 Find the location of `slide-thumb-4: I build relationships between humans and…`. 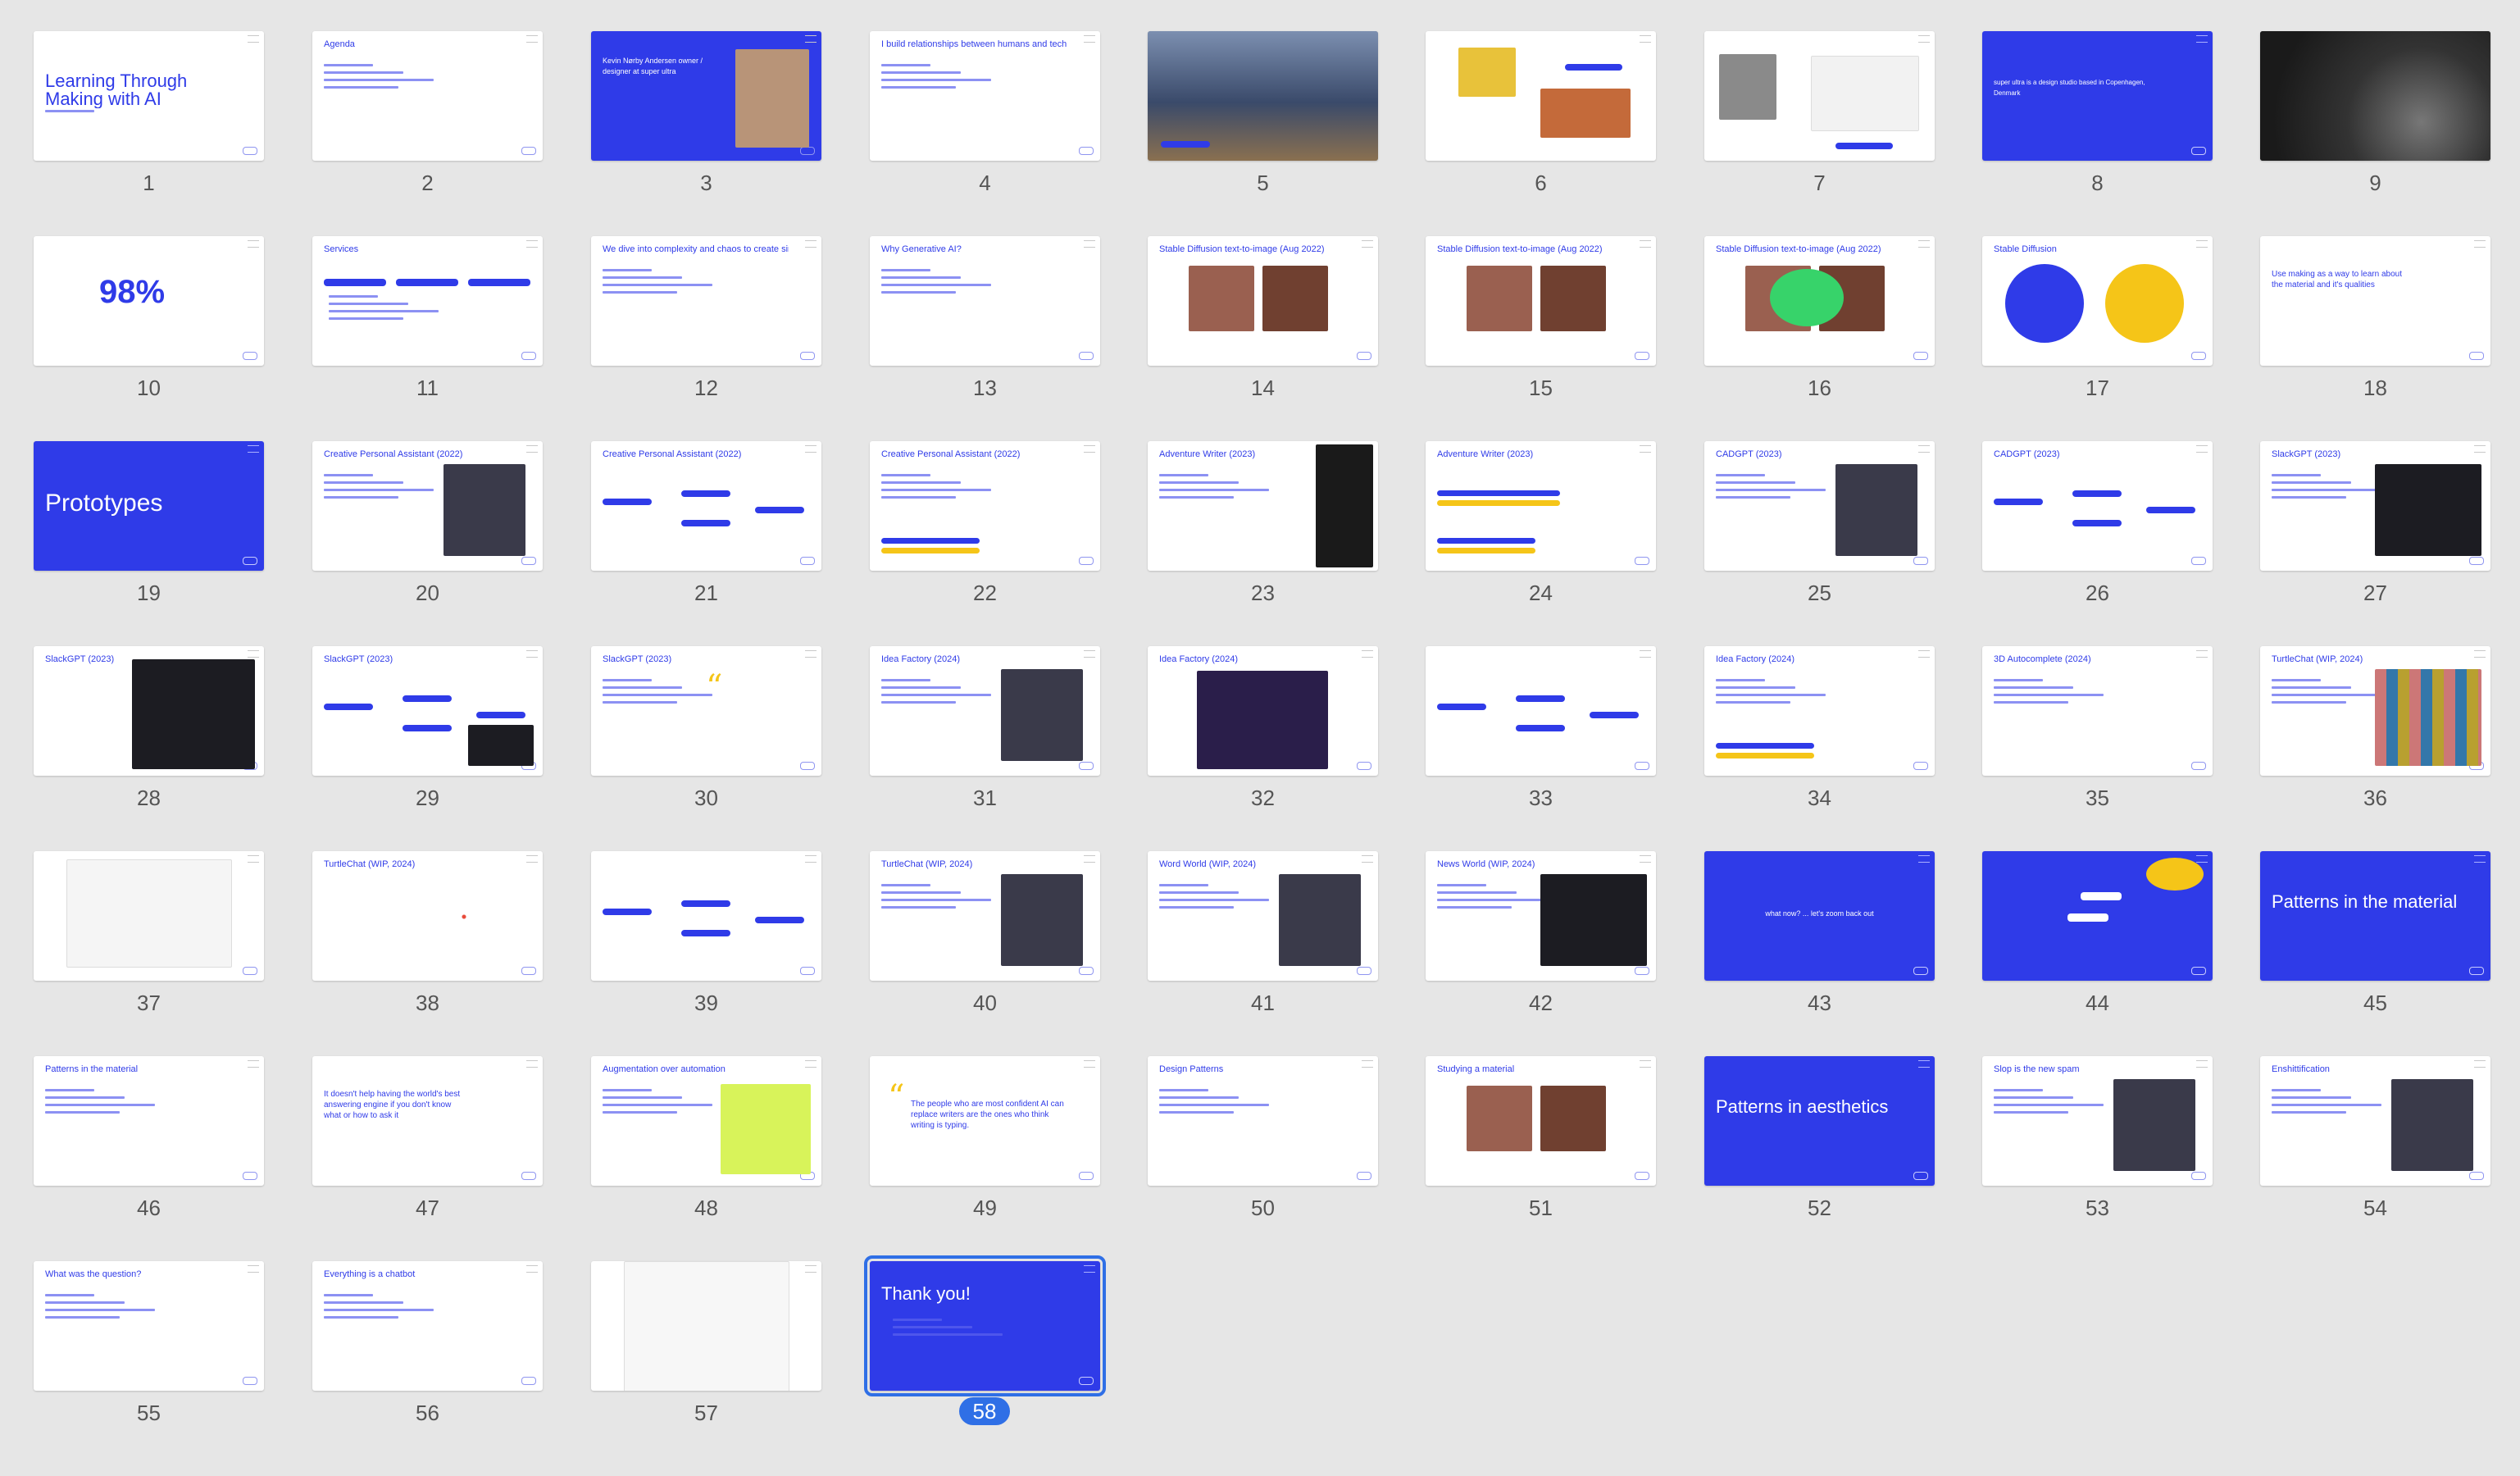

slide-thumb-4: I build relationships between humans and… is located at coordinates (985, 117).